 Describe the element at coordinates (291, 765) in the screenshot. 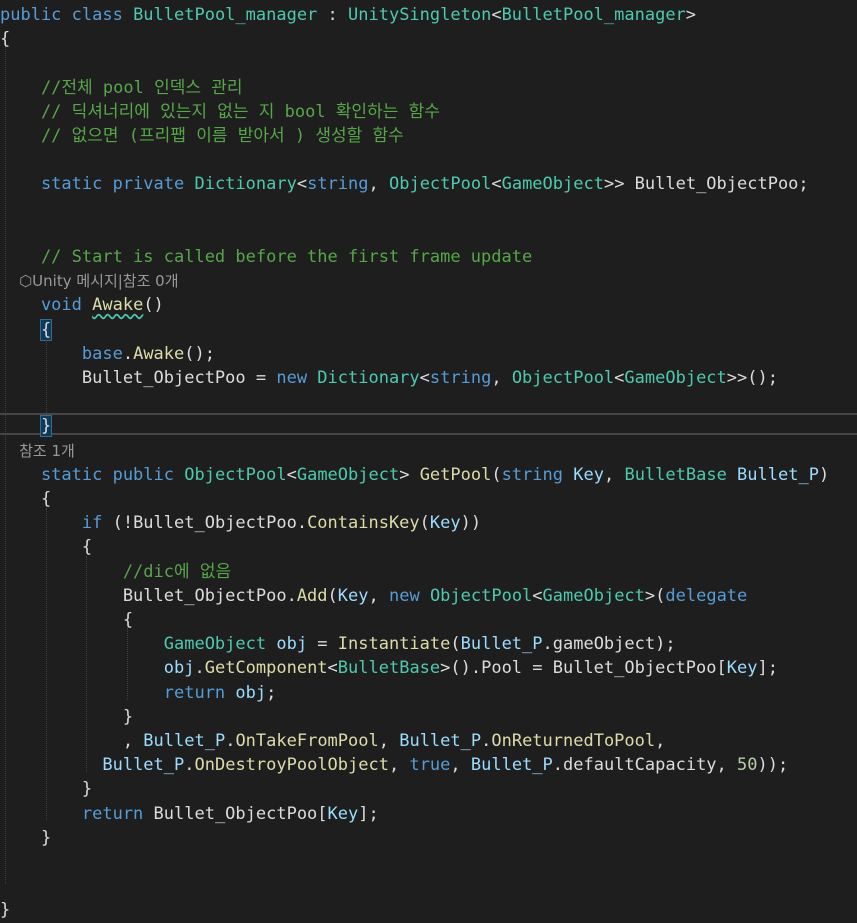

I see `code-token: OnDestroyPoolObject` at that location.